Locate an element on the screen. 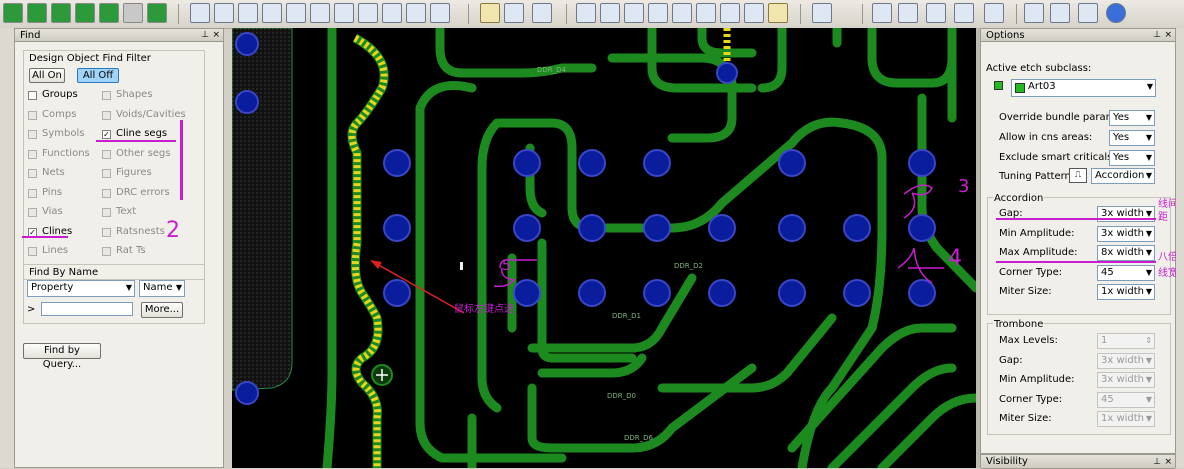  all-on-button: All On is located at coordinates (47, 75).